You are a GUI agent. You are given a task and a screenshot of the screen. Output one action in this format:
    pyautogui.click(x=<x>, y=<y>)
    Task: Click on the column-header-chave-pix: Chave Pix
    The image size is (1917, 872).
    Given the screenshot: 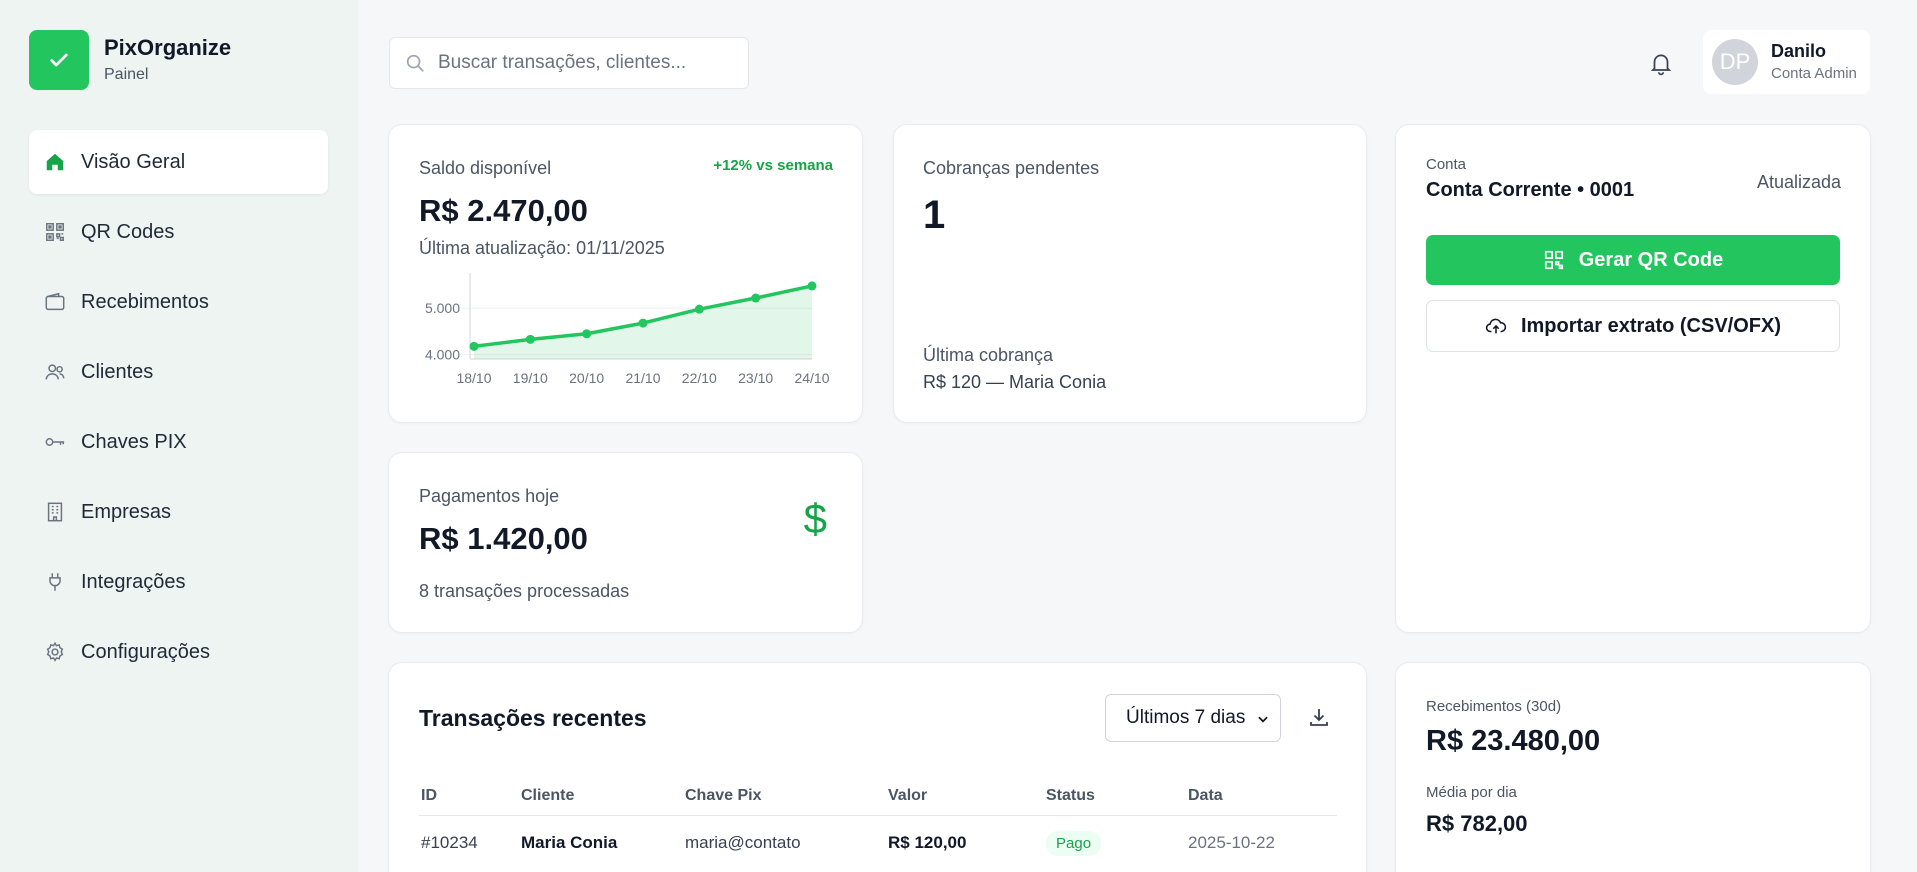 What is the action you would take?
    pyautogui.click(x=784, y=796)
    